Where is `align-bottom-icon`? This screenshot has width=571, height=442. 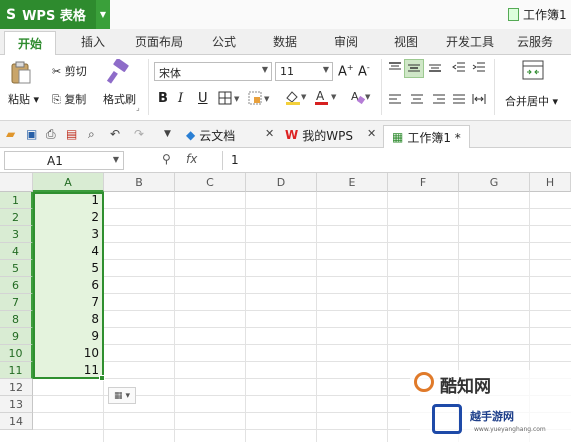
align-bottom-icon is located at coordinates (435, 68).